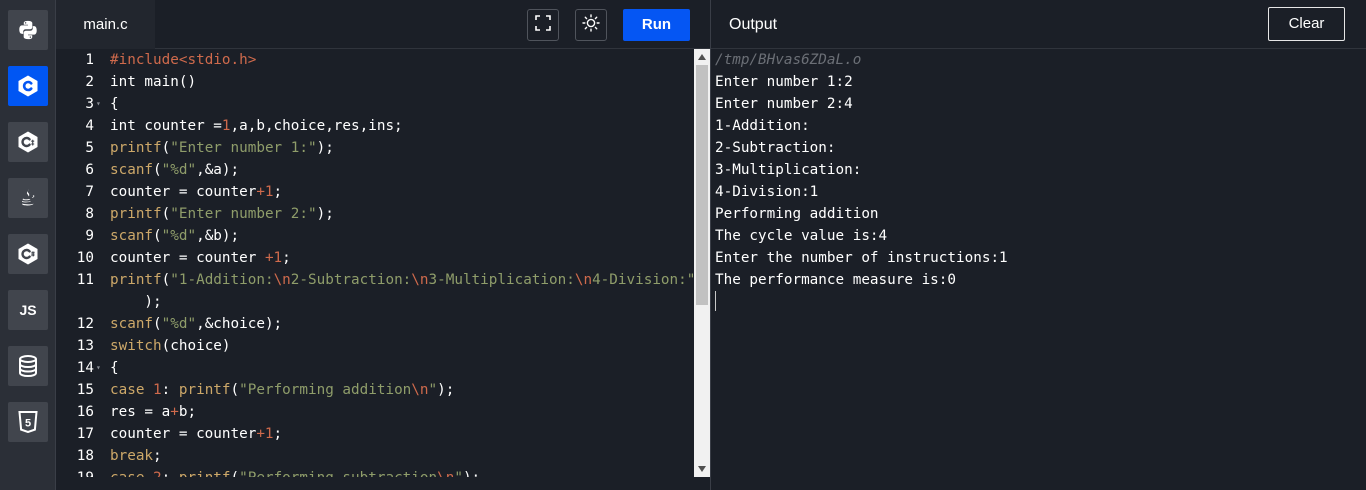 The width and height of the screenshot is (1366, 490). What do you see at coordinates (375, 148) in the screenshot?
I see `code-line: 5 printf("Enter number 1:");` at bounding box center [375, 148].